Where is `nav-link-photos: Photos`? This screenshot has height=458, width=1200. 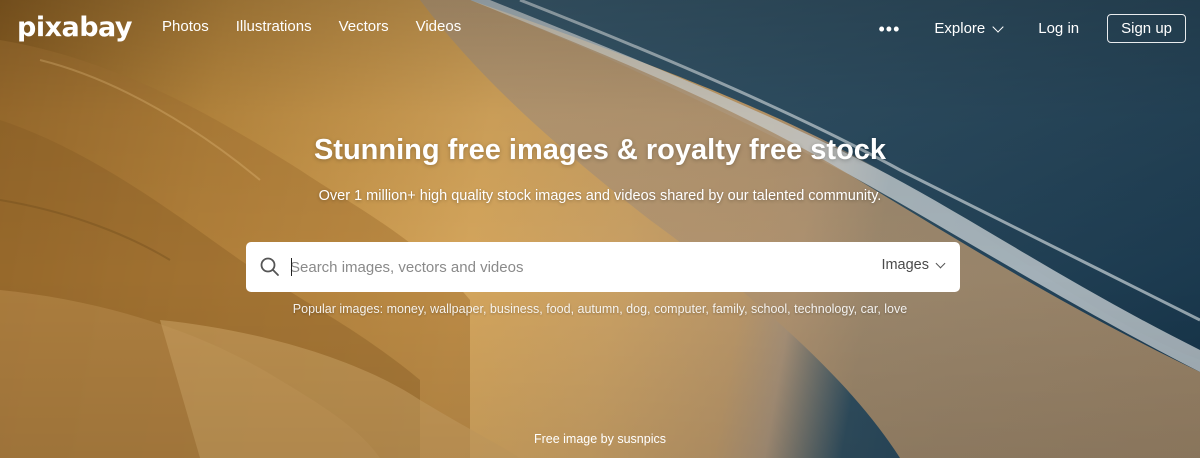
nav-link-photos: Photos is located at coordinates (185, 26).